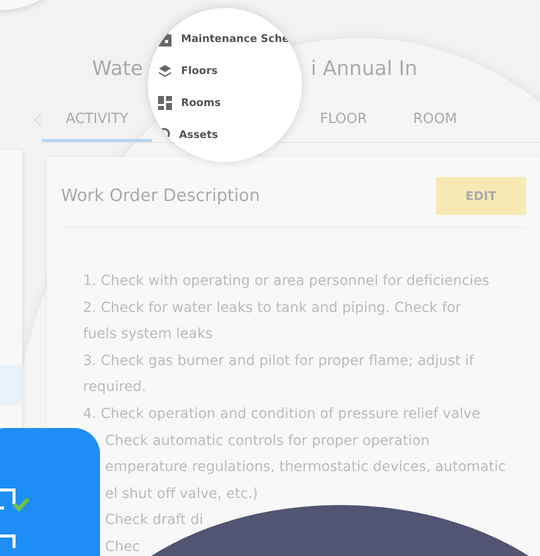 This screenshot has width=540, height=556. Describe the element at coordinates (272, 308) in the screenshot. I see `description-line: 2. Check for water leaks to tank and piping. Check for` at that location.